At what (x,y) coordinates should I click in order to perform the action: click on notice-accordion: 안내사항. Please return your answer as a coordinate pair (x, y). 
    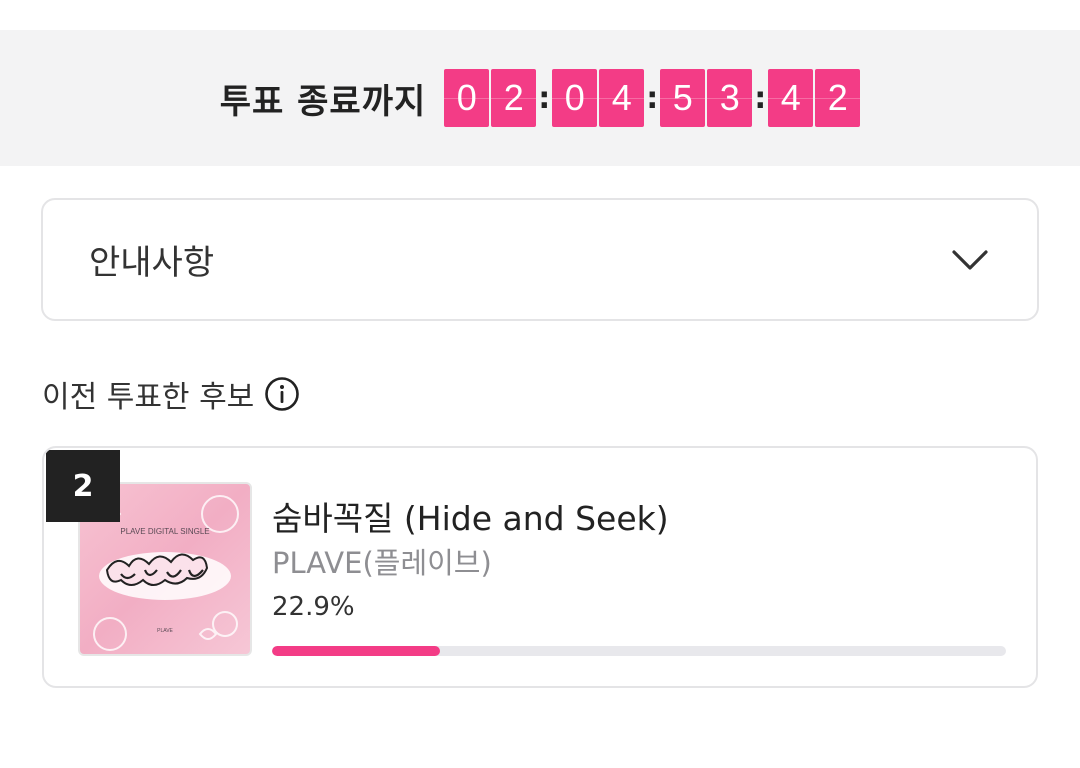
    Looking at the image, I should click on (540, 259).